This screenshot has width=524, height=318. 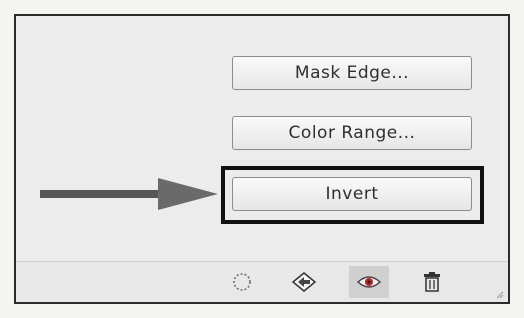 I want to click on load-selection-icon, so click(x=304, y=282).